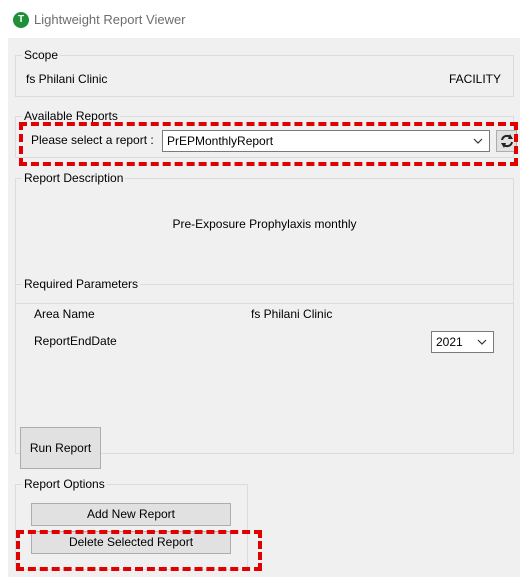  I want to click on title-bar: T Lightweight Report Viewer, so click(260, 19).